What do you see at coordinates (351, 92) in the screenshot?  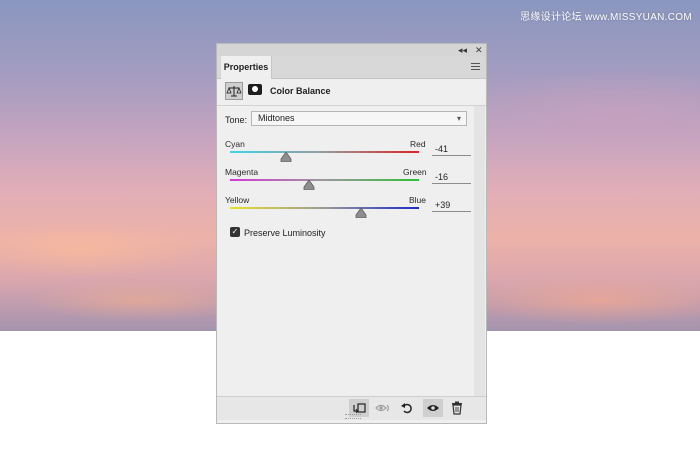 I see `adjustment-header: Color Balance` at bounding box center [351, 92].